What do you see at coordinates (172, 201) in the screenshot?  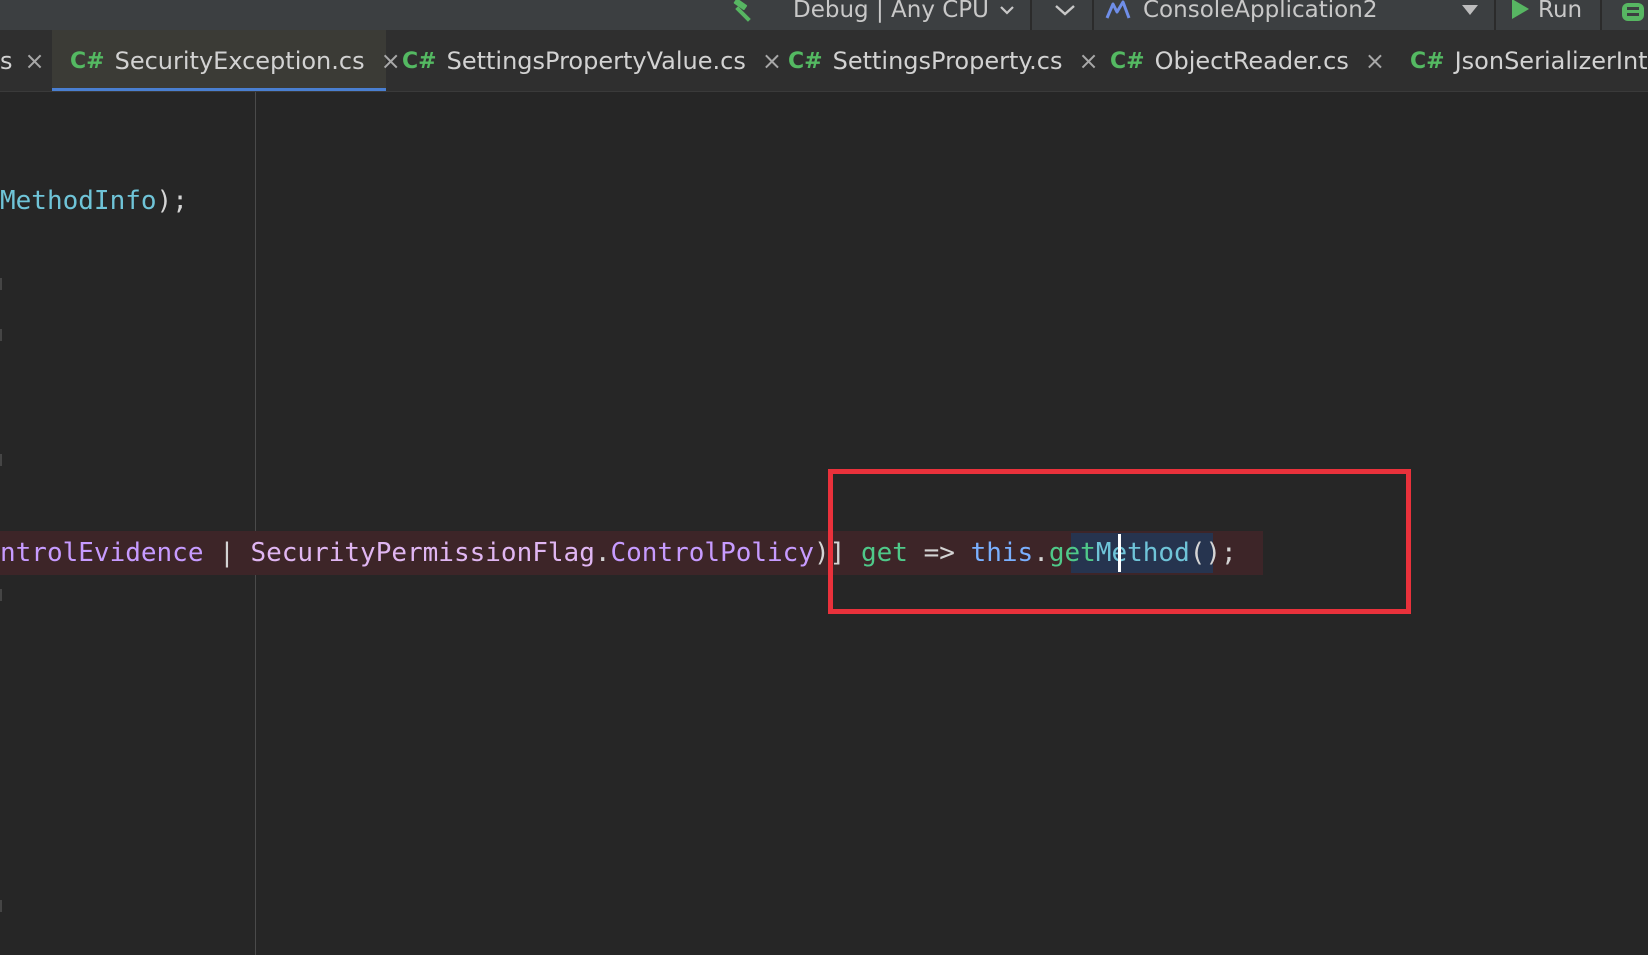 I see `code-token: );` at bounding box center [172, 201].